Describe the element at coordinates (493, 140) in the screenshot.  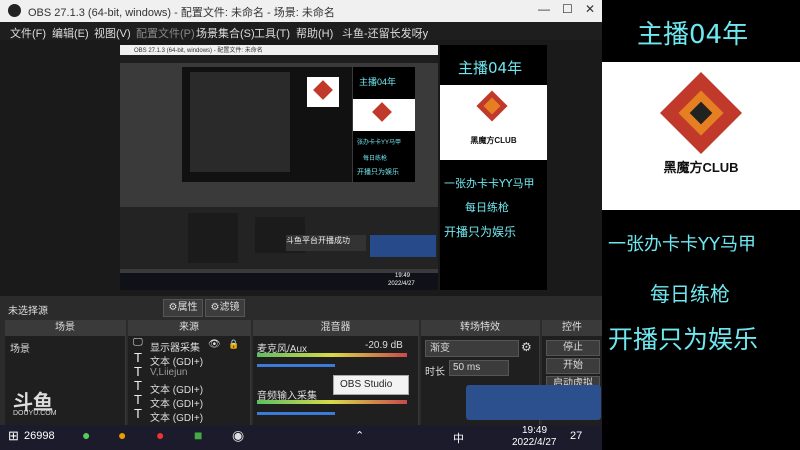
I see `preview-logo-text: 黑魔方CLUB` at that location.